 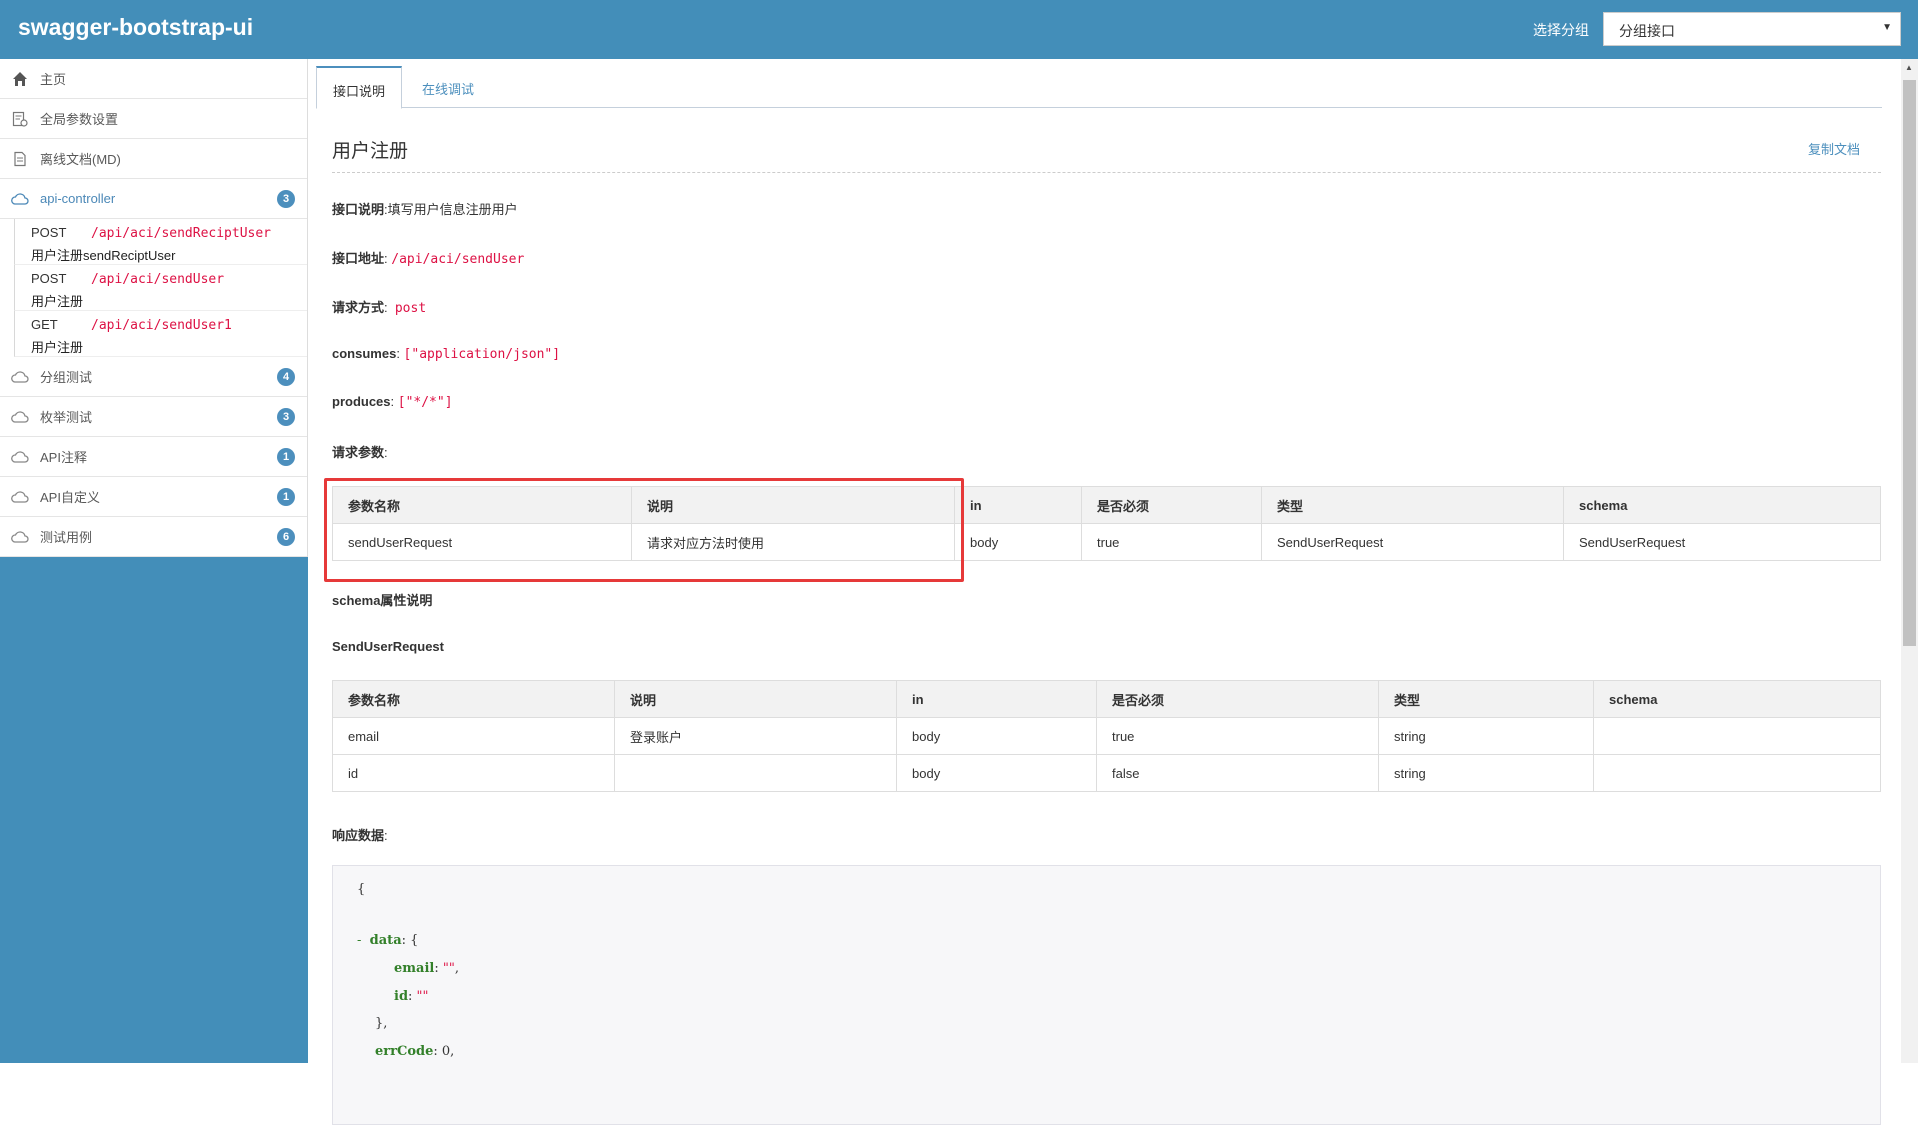 What do you see at coordinates (20, 79) in the screenshot?
I see `home-icon` at bounding box center [20, 79].